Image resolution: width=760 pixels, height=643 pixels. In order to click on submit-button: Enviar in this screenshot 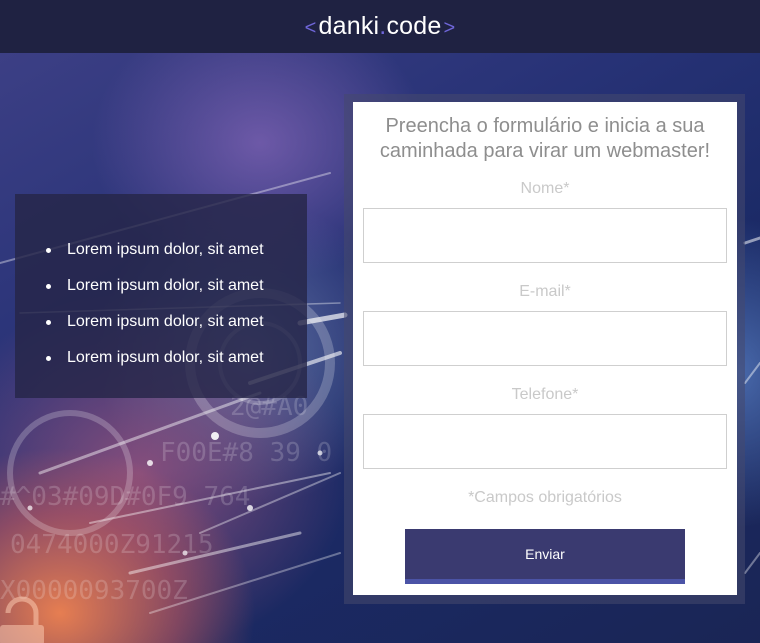, I will do `click(545, 556)`.